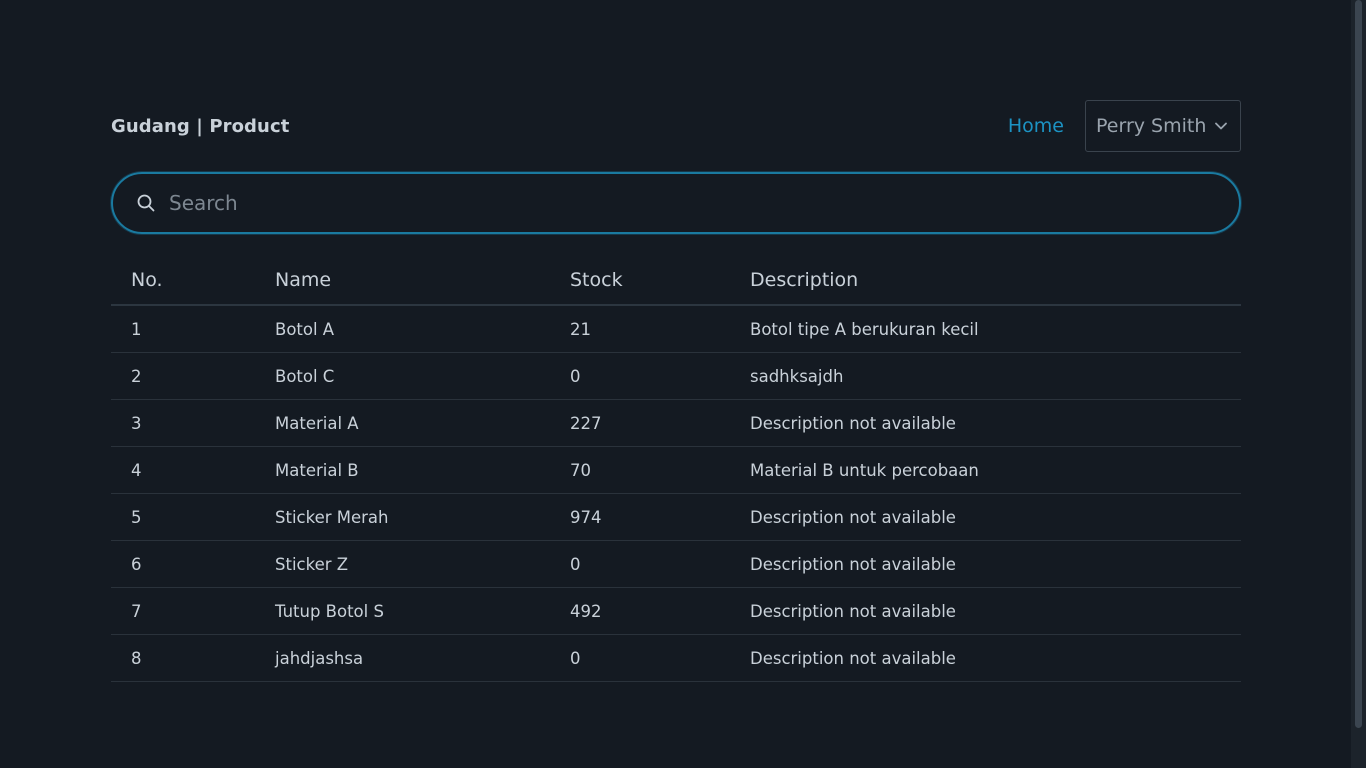  What do you see at coordinates (985, 329) in the screenshot?
I see `cell-description: Botol tipe A berukuran kecil` at bounding box center [985, 329].